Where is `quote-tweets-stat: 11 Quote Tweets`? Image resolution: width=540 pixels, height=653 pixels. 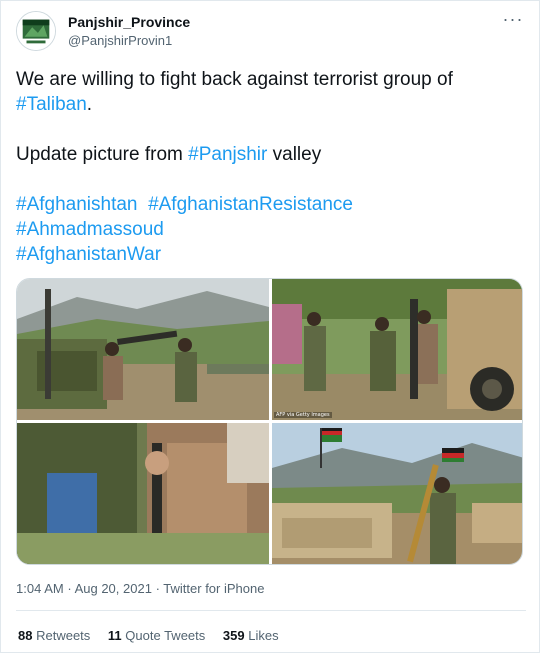 quote-tweets-stat: 11 Quote Tweets is located at coordinates (156, 635).